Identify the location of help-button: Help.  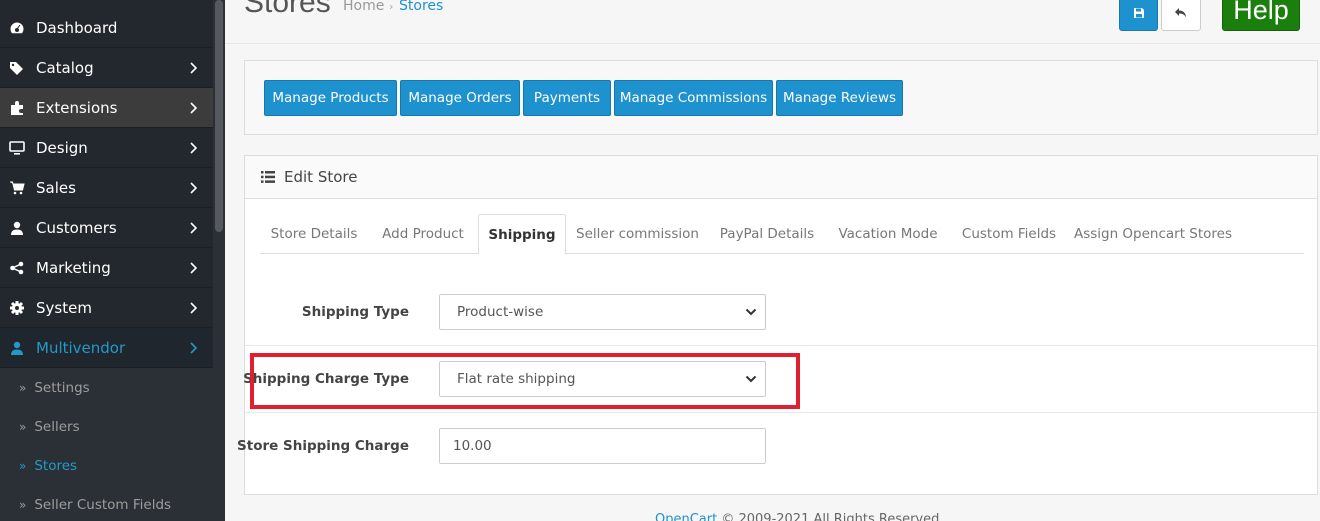
(1261, 15).